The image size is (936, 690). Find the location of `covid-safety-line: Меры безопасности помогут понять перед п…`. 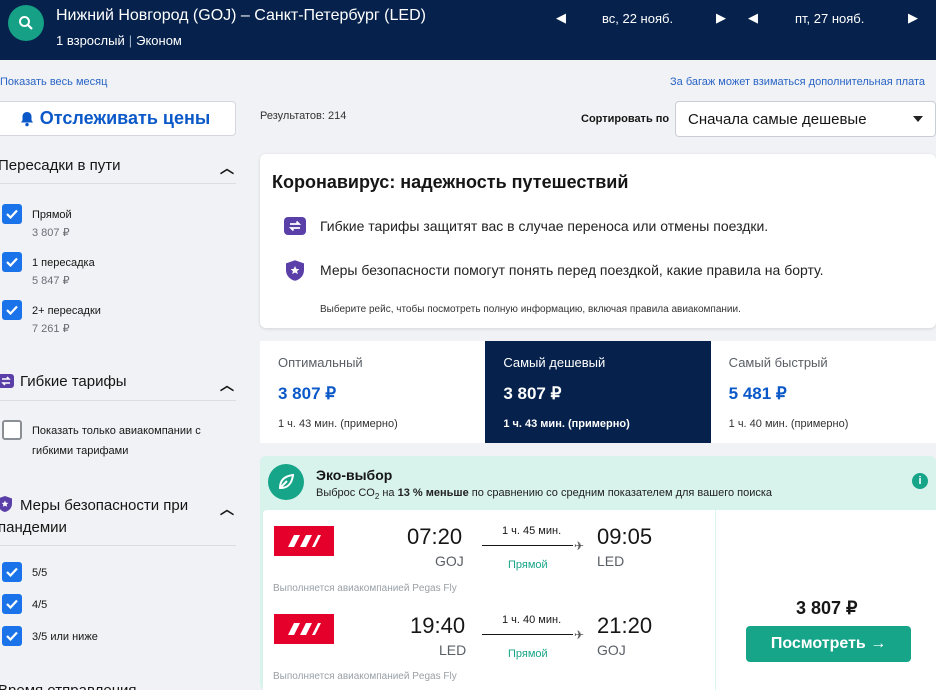

covid-safety-line: Меры безопасности помогут понять перед п… is located at coordinates (554, 270).